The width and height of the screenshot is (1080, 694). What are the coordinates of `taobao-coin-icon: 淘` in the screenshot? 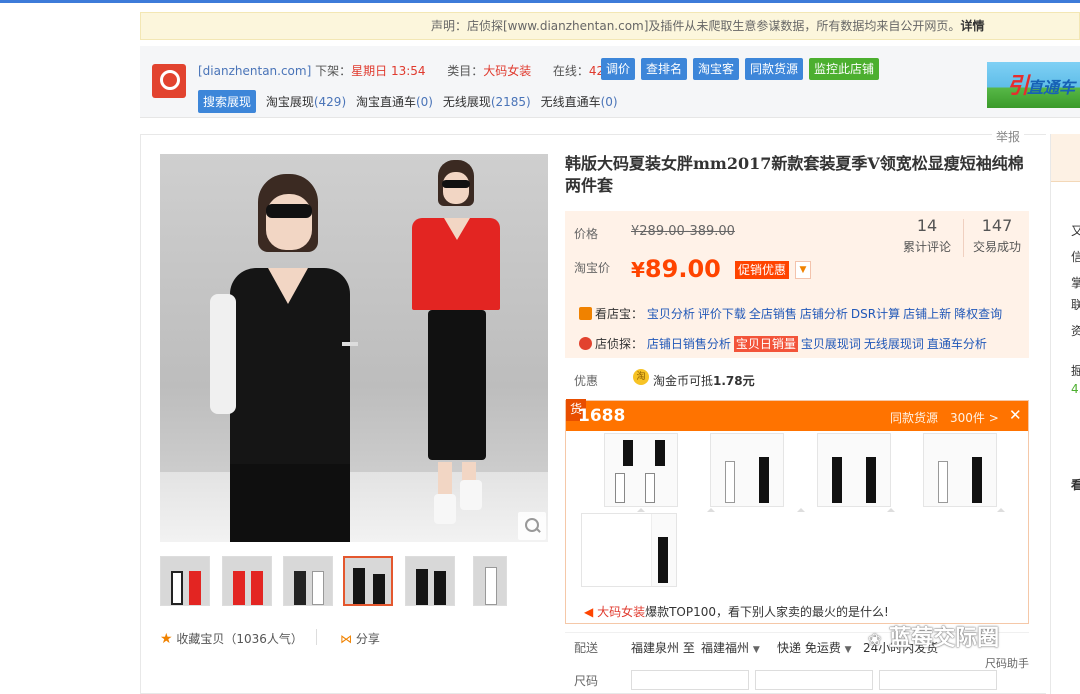 It's located at (641, 377).